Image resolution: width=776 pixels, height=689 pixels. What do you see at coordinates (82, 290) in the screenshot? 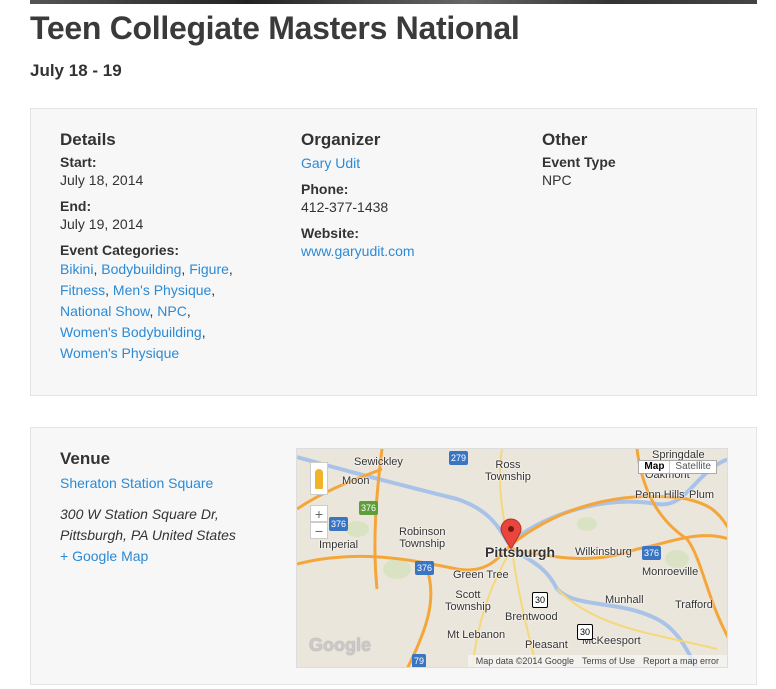
I see `category-link: Fitness` at bounding box center [82, 290].